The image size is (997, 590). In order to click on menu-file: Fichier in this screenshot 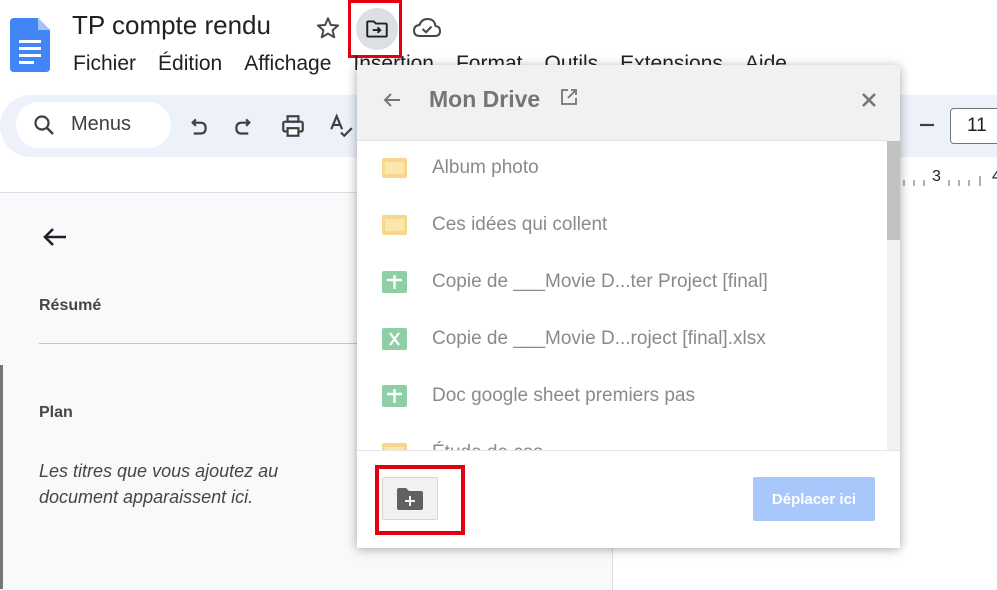, I will do `click(104, 63)`.